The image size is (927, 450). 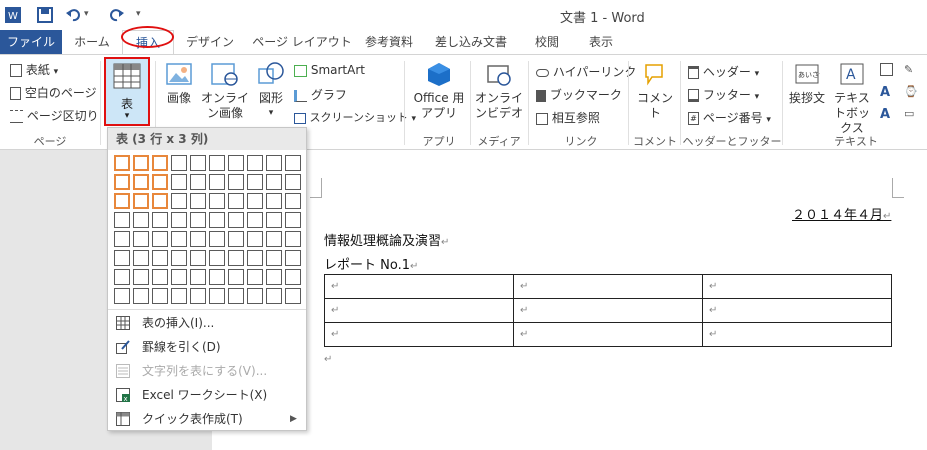 I want to click on redo-icon, so click(x=117, y=15).